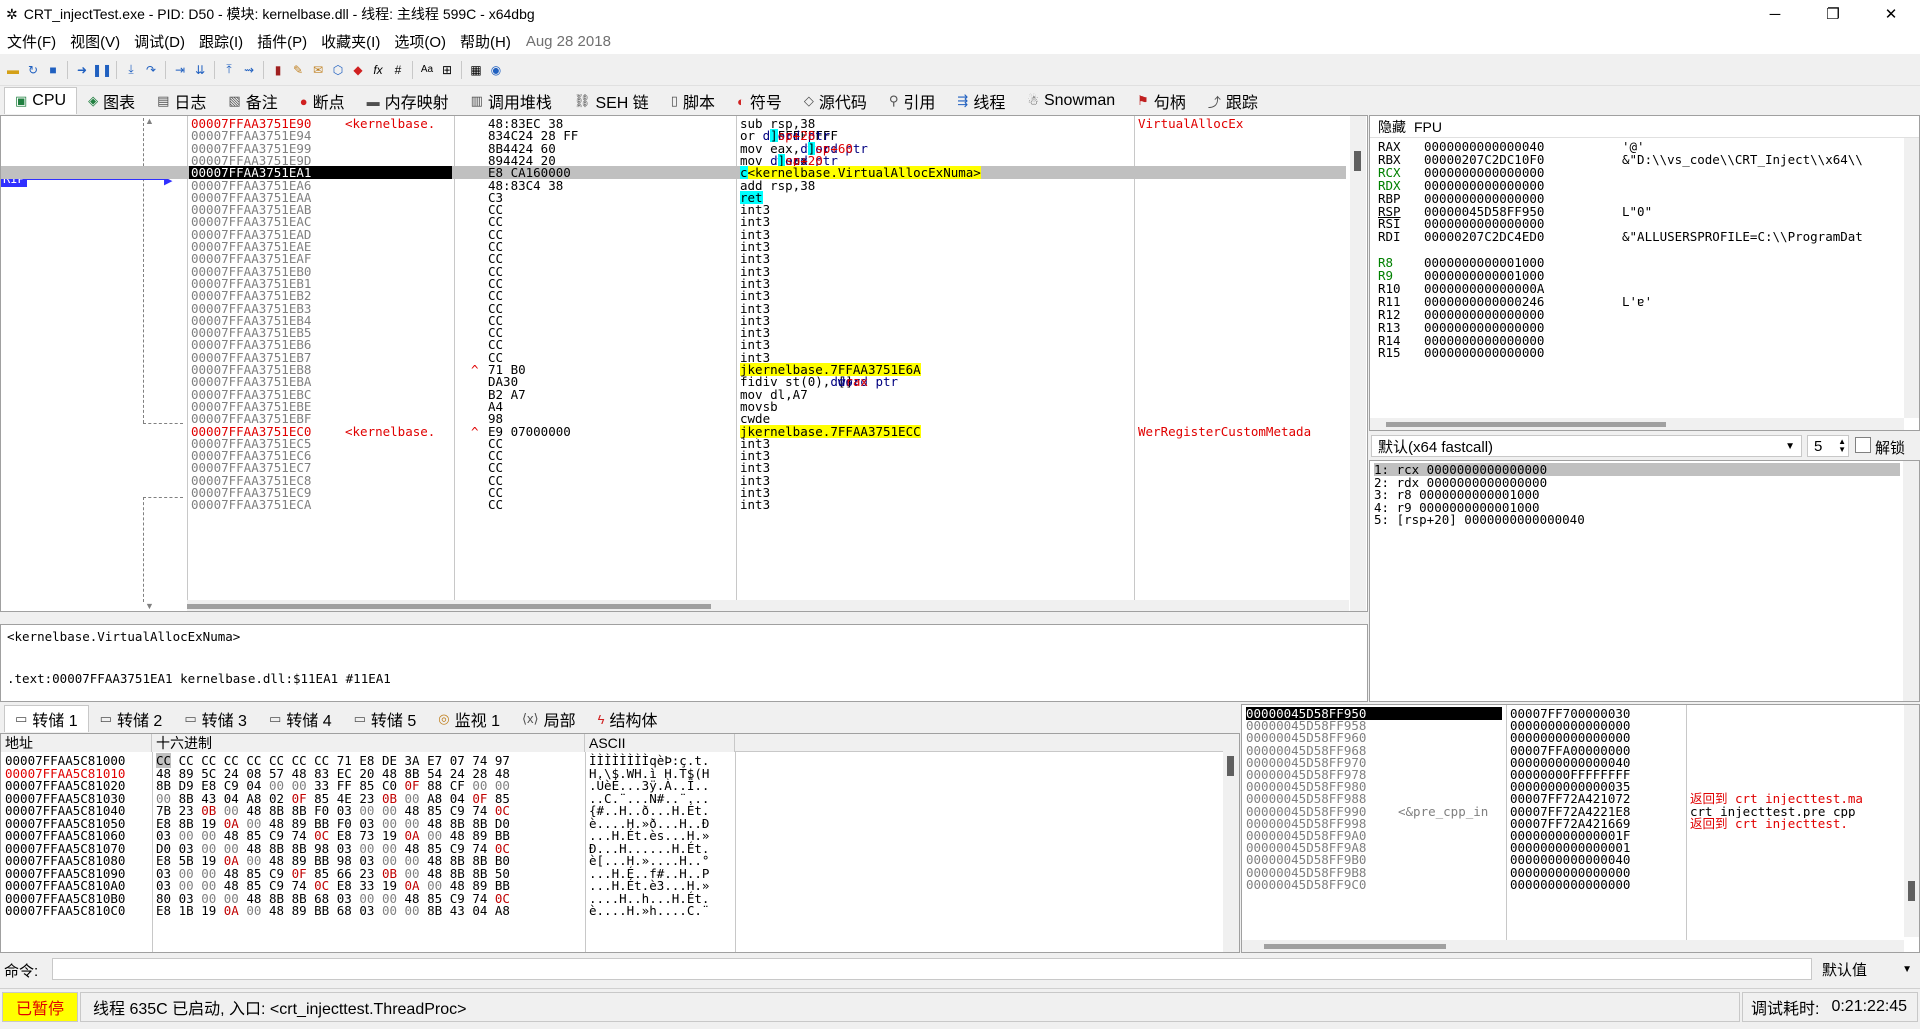 This screenshot has width=1920, height=1029. I want to click on font-icon: ⊞, so click(447, 70).